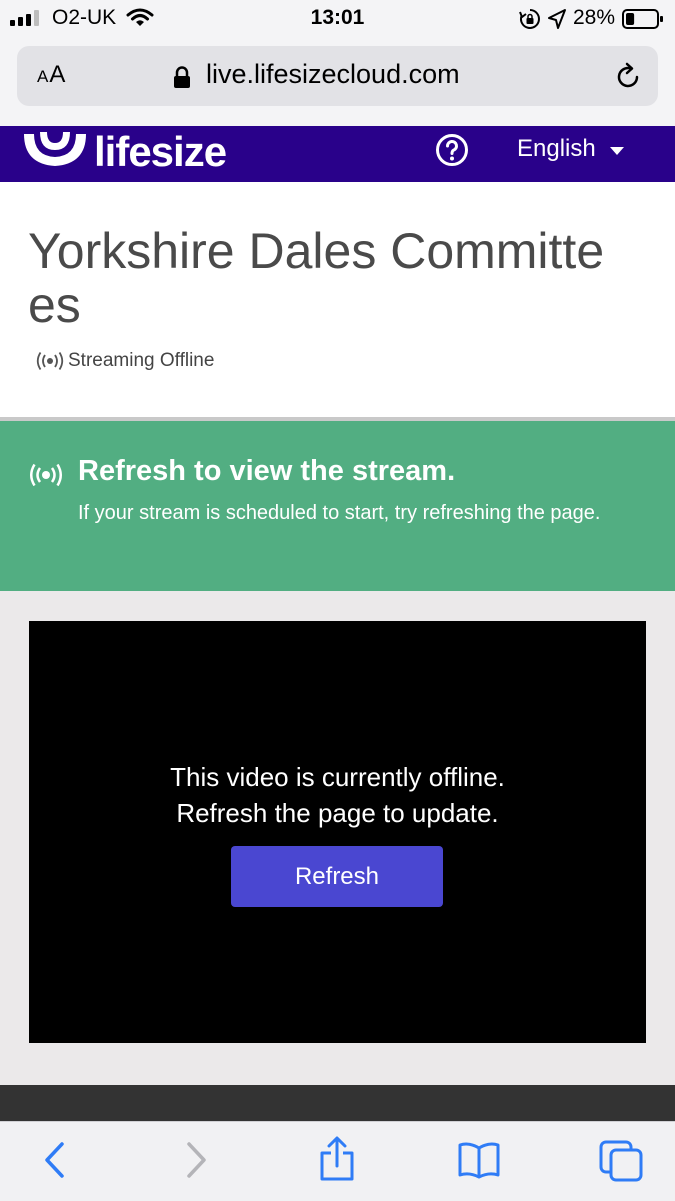 The height and width of the screenshot is (1201, 675). I want to click on reload-icon, so click(628, 77).